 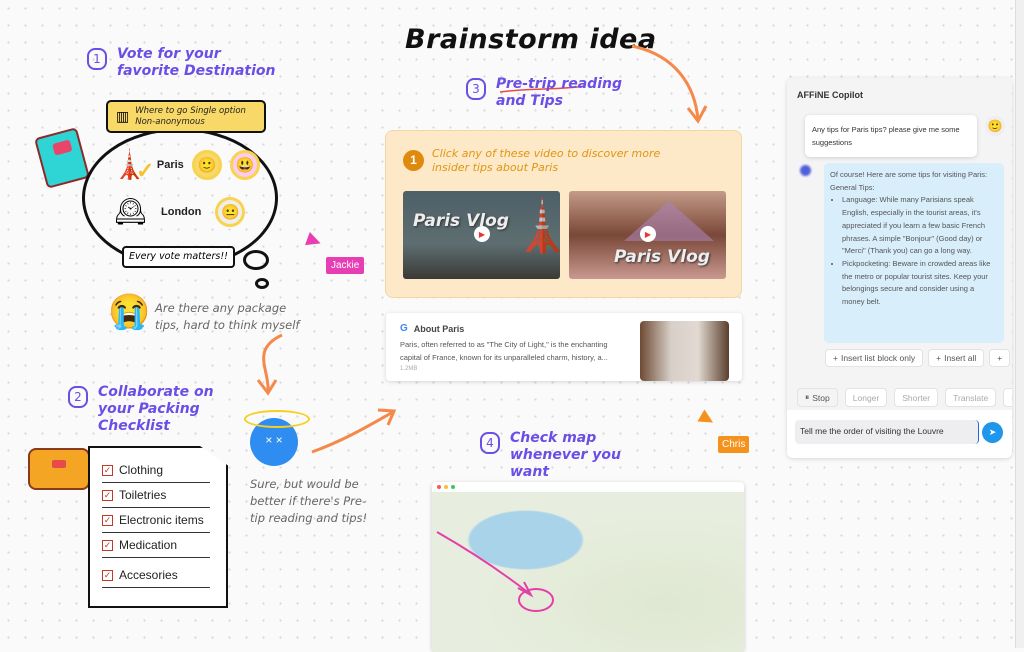 I want to click on step-number: 2, so click(x=78, y=397).